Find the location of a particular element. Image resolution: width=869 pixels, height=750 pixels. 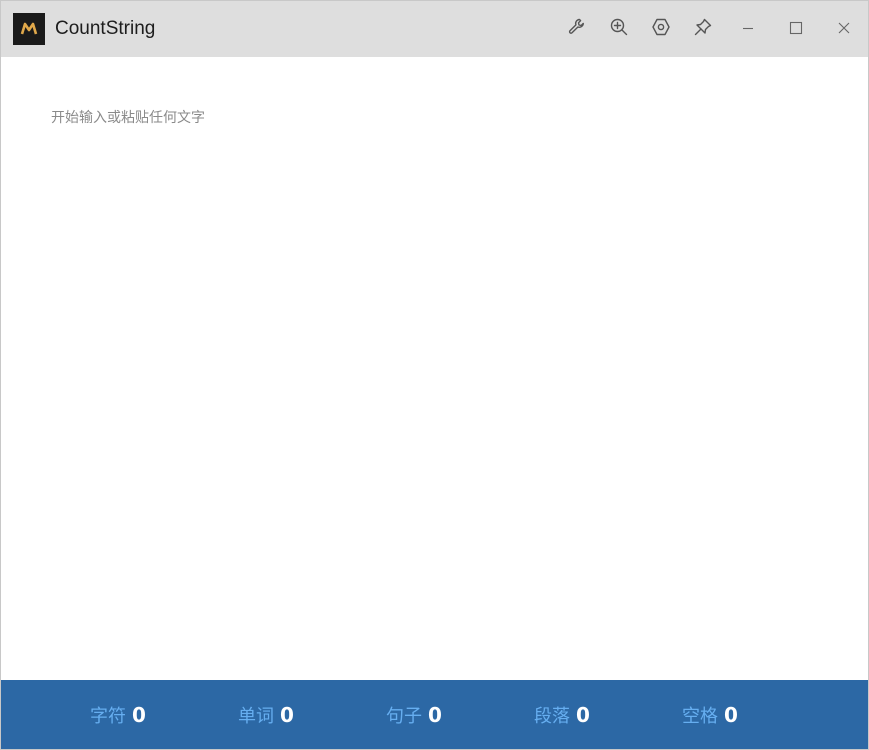

stat-label: 空格 is located at coordinates (700, 716).